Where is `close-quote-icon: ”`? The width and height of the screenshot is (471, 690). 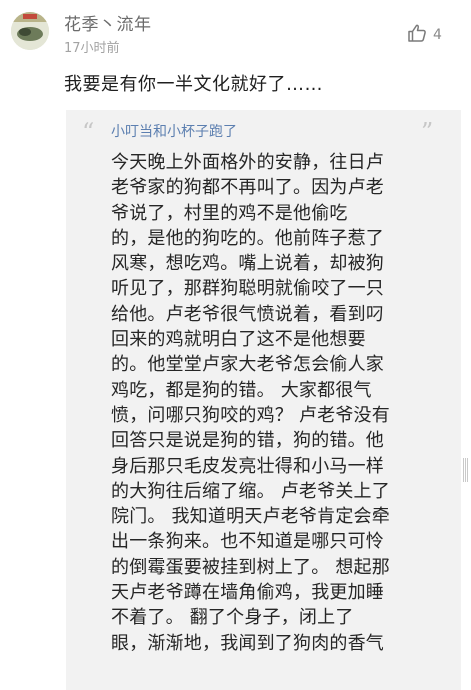 close-quote-icon: ” is located at coordinates (427, 132).